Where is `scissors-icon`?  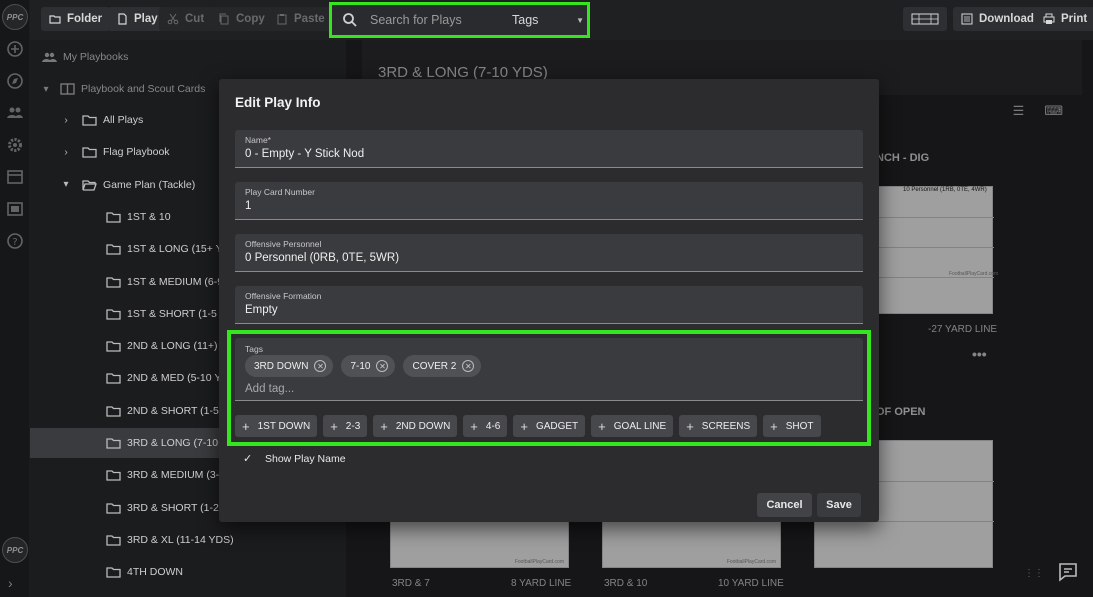
scissors-icon is located at coordinates (173, 19).